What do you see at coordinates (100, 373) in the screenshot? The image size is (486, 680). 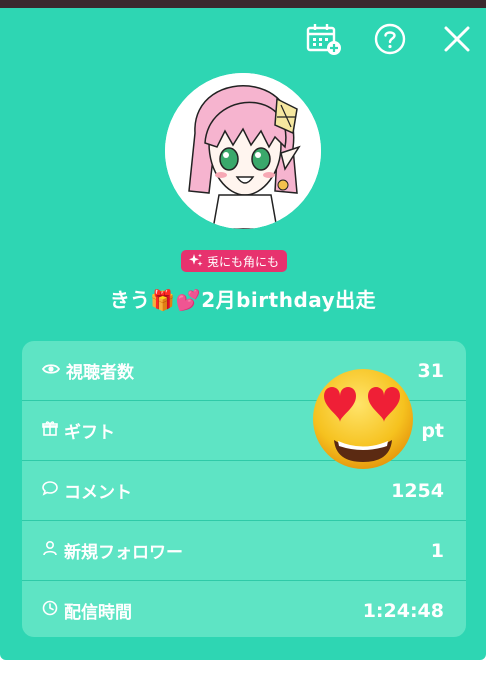 I see `stat-label: 視聴者数` at bounding box center [100, 373].